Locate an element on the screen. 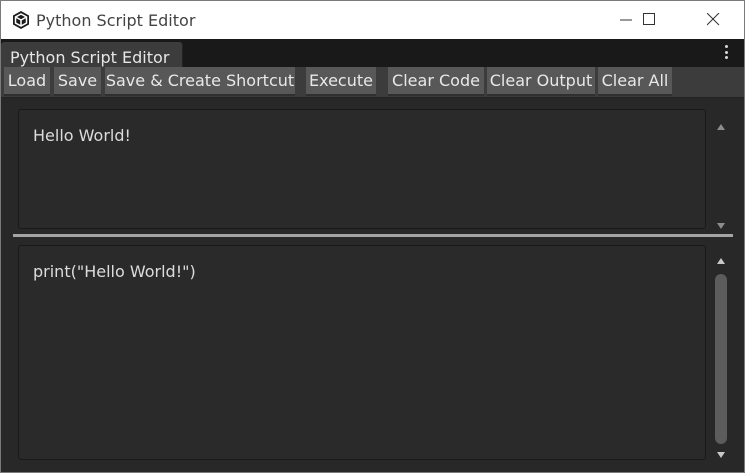 Image resolution: width=745 pixels, height=473 pixels. save-button: Save is located at coordinates (77, 81).